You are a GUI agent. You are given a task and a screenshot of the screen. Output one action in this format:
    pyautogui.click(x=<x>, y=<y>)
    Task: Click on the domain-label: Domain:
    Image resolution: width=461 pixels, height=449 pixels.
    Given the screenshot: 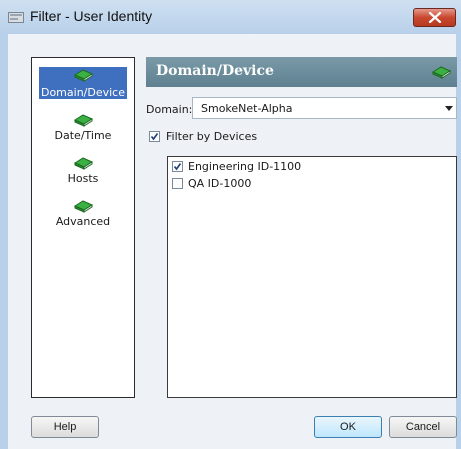 What is the action you would take?
    pyautogui.click(x=169, y=109)
    